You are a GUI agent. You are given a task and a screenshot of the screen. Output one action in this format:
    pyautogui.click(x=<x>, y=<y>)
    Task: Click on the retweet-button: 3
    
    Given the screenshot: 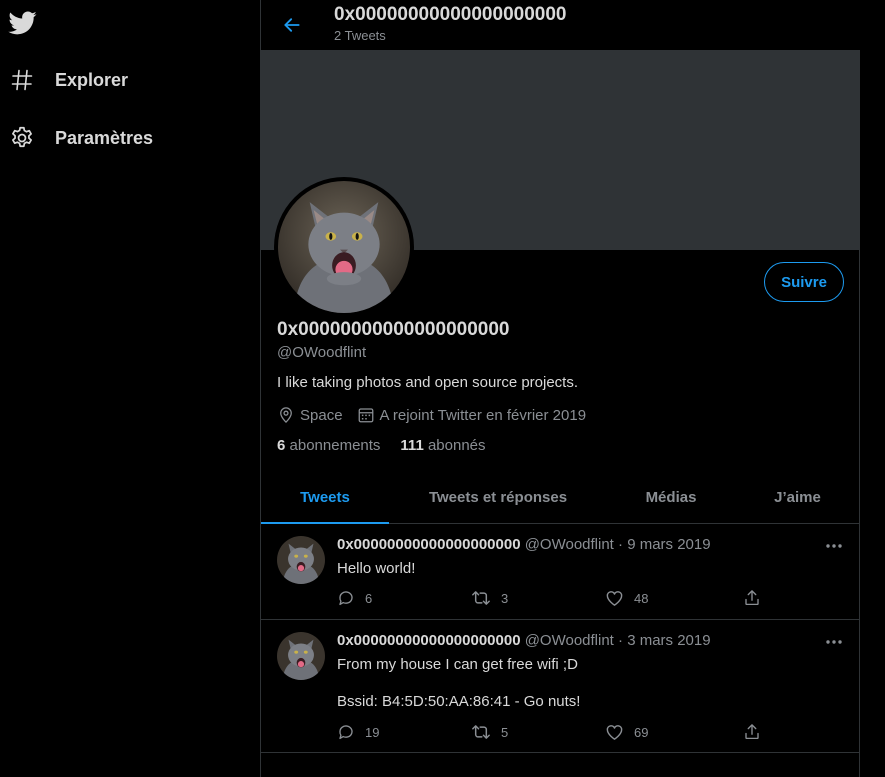 What is the action you would take?
    pyautogui.click(x=489, y=598)
    